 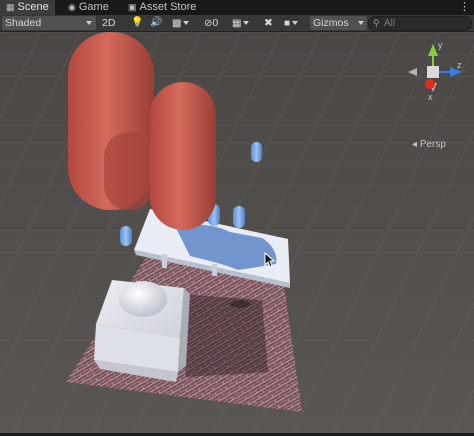 I want to click on camera-settings-dropdown: ▦, so click(x=241, y=23).